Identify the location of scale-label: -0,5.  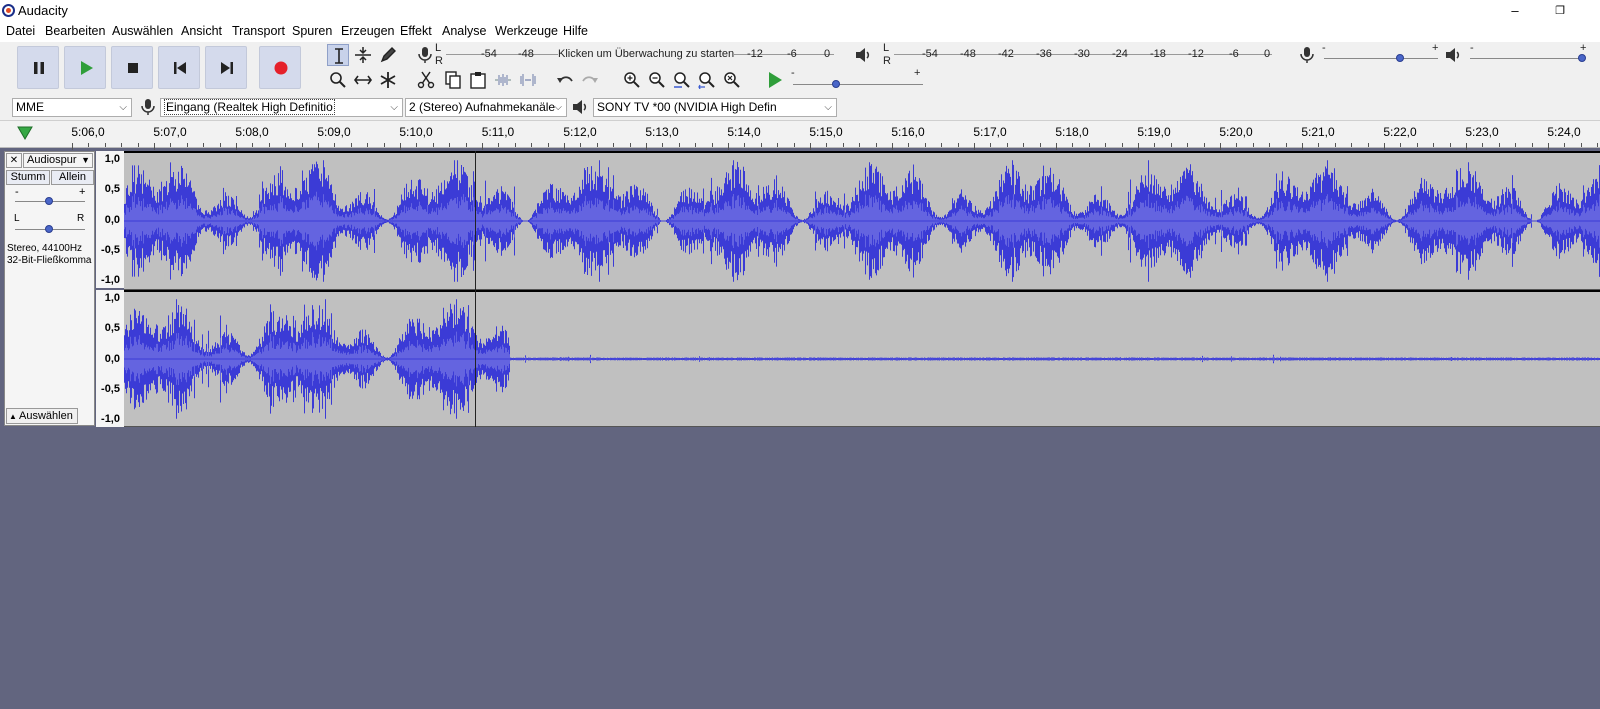
(110, 388).